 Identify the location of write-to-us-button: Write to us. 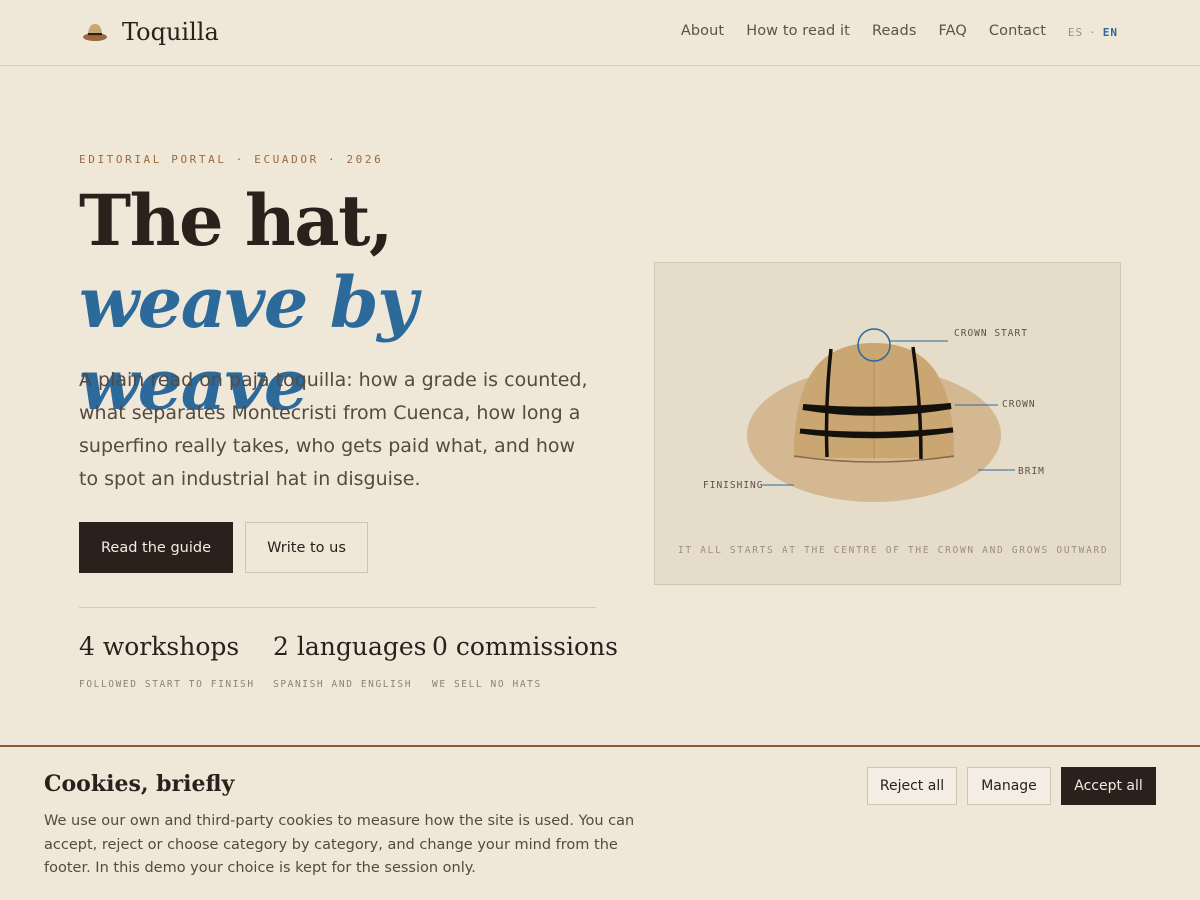
(306, 547).